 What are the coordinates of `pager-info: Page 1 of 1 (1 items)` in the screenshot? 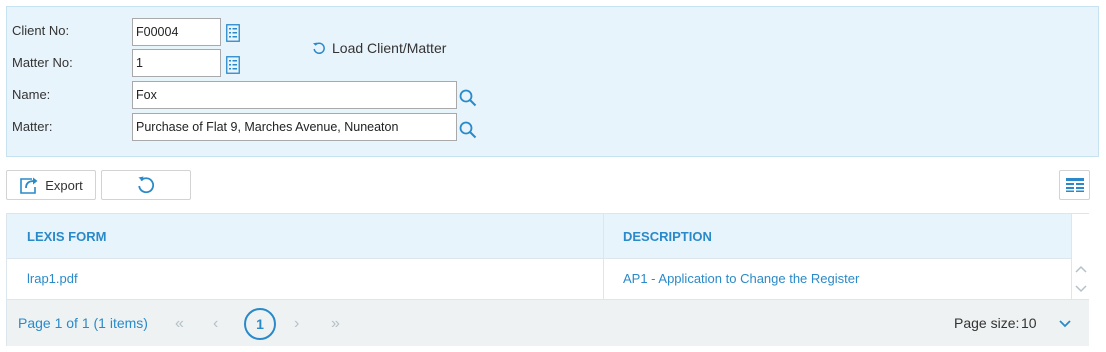 It's located at (83, 323).